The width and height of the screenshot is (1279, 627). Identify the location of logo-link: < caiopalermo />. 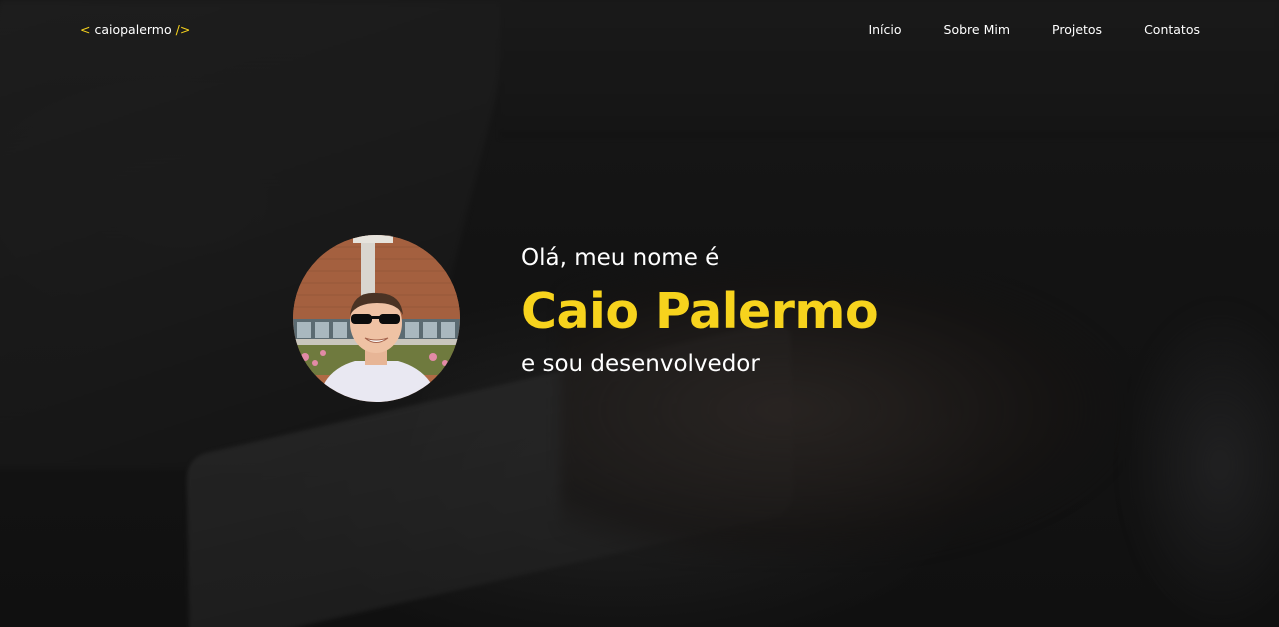
(135, 29).